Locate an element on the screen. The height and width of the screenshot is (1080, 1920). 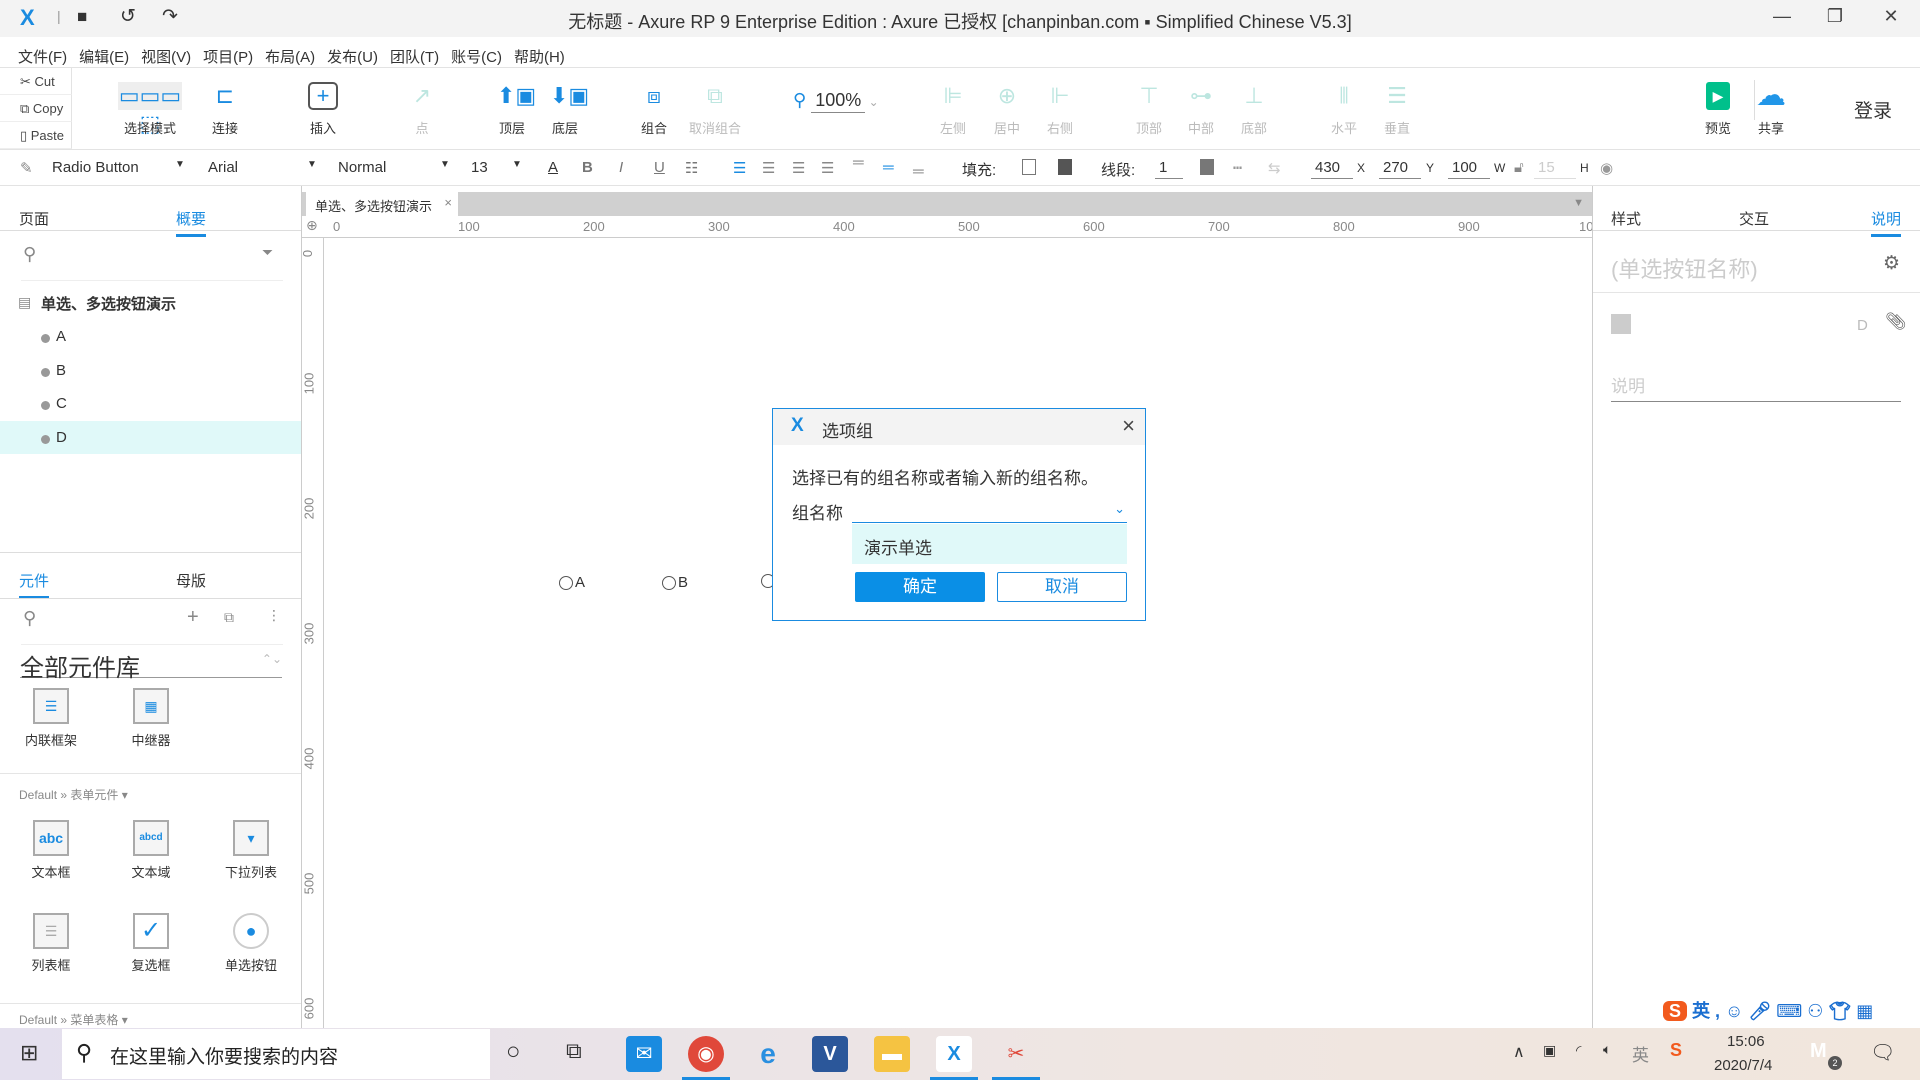
crosshair-icon: ⊕ is located at coordinates (312, 225).